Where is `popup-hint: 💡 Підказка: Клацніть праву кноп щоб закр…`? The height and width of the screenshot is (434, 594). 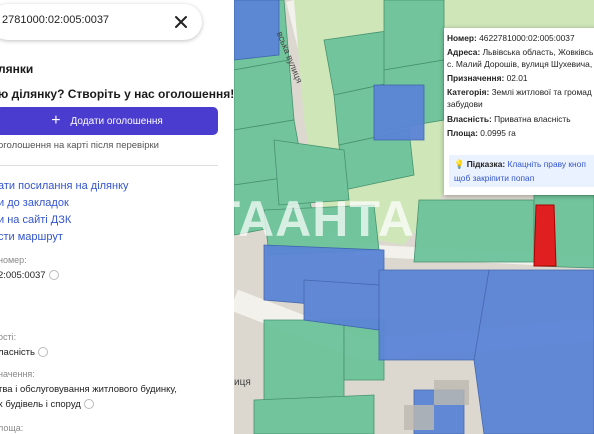
popup-hint: 💡 Підказка: Клацніть праву кноп щоб закр… is located at coordinates (521, 171).